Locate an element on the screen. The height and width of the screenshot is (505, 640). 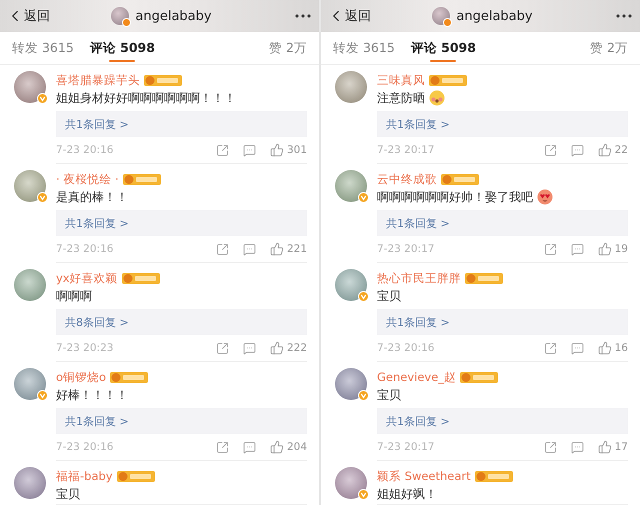
commenter-name: 喜塔腊暴躁芋头 is located at coordinates (98, 80).